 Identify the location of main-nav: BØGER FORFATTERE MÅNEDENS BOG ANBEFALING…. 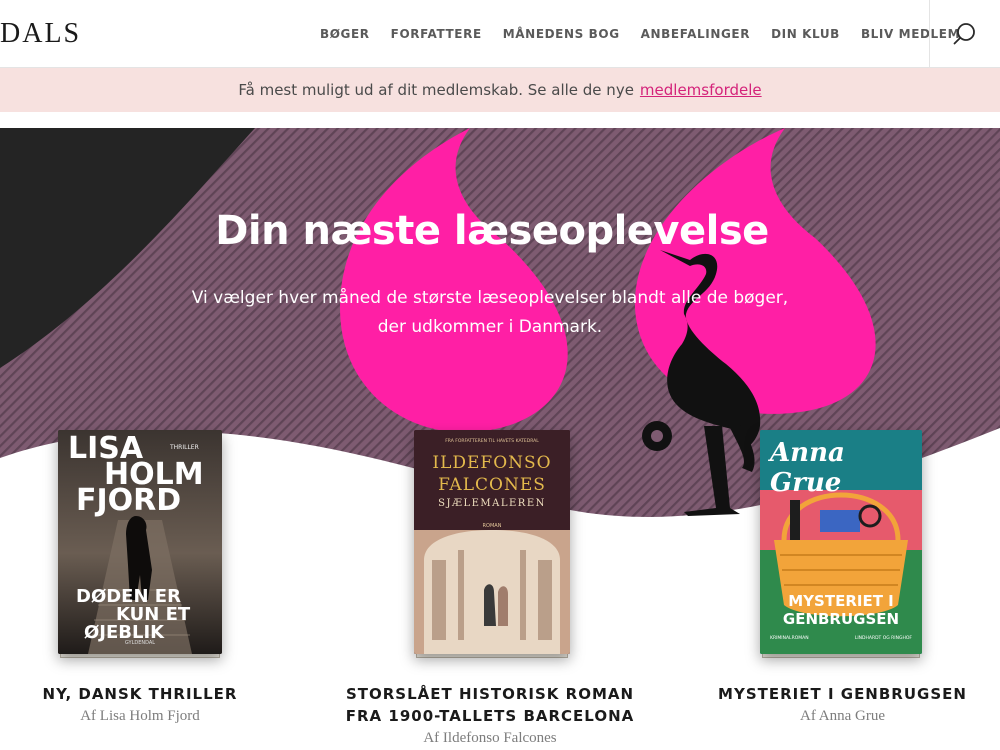
(650, 34).